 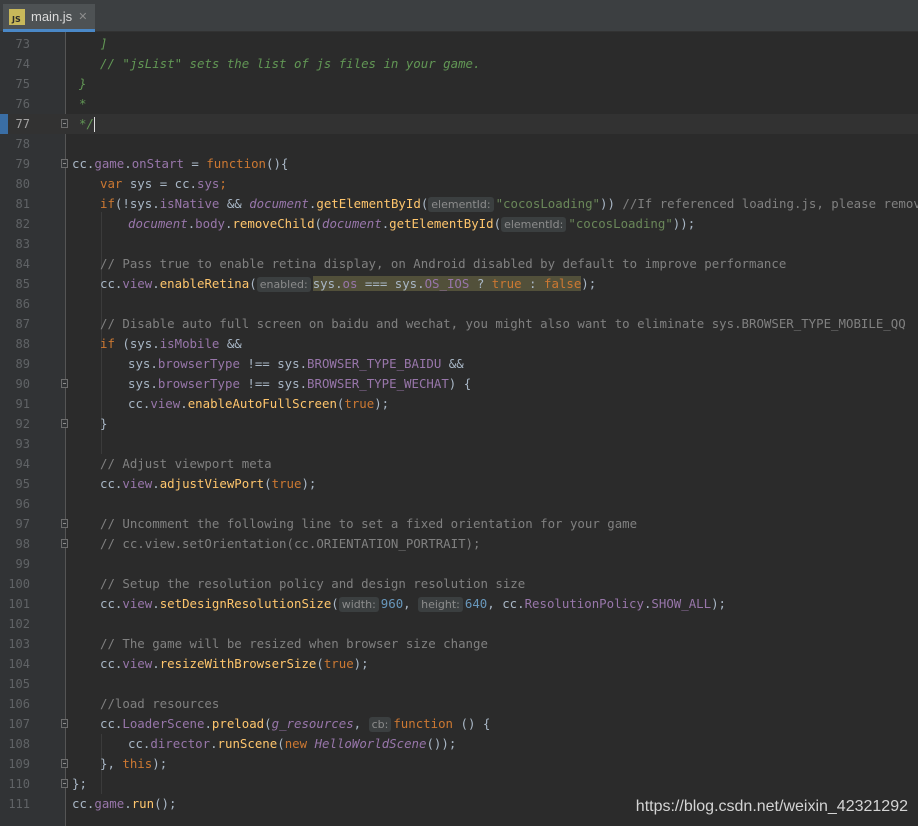 I want to click on line-number: 88, so click(x=22, y=344).